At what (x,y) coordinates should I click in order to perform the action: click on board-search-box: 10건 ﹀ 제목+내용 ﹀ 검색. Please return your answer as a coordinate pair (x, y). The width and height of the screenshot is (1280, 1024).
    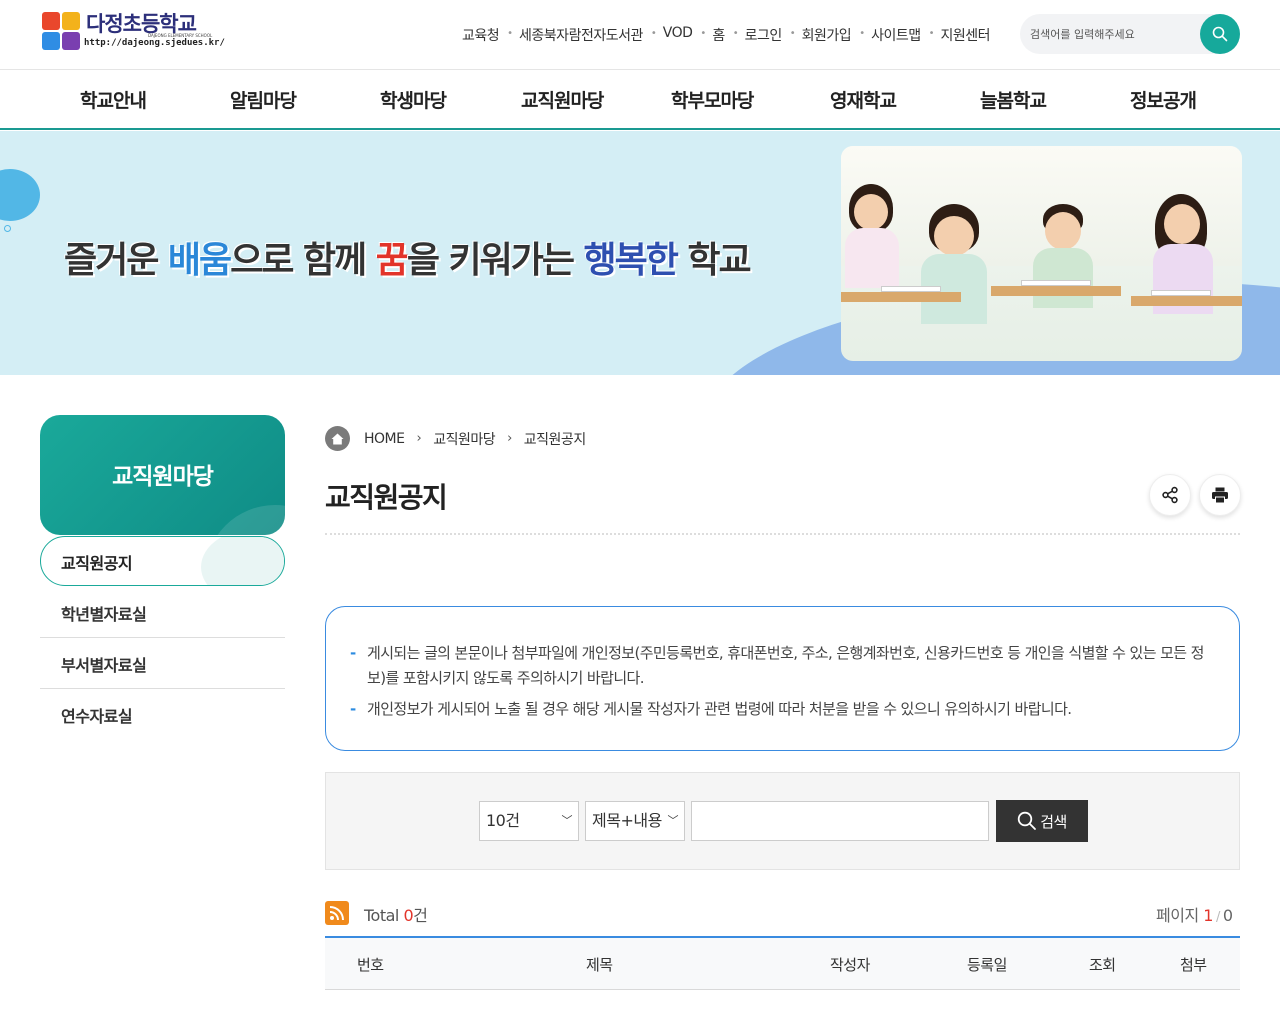
    Looking at the image, I should click on (782, 821).